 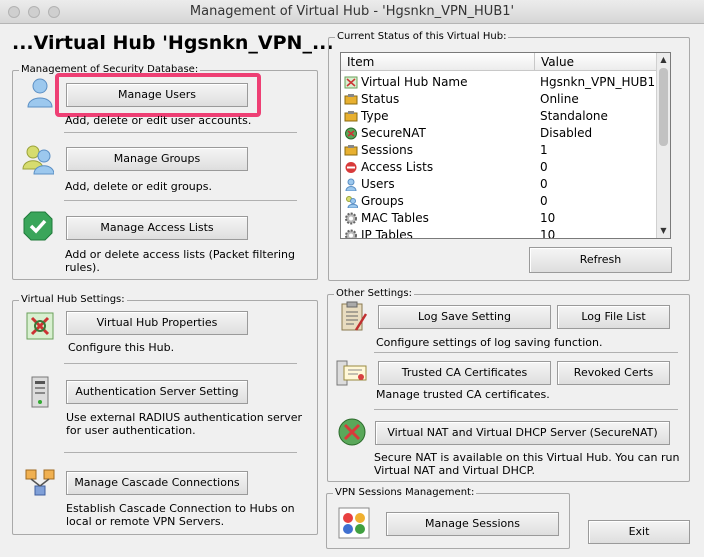 What do you see at coordinates (352, 432) in the screenshot?
I see `securenat-router-icon` at bounding box center [352, 432].